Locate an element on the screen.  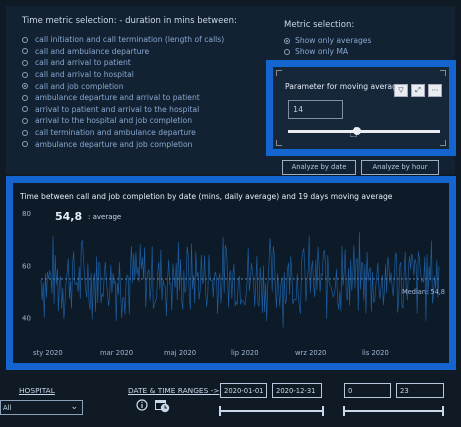
x-tick-label: maj 2020 is located at coordinates (180, 353).